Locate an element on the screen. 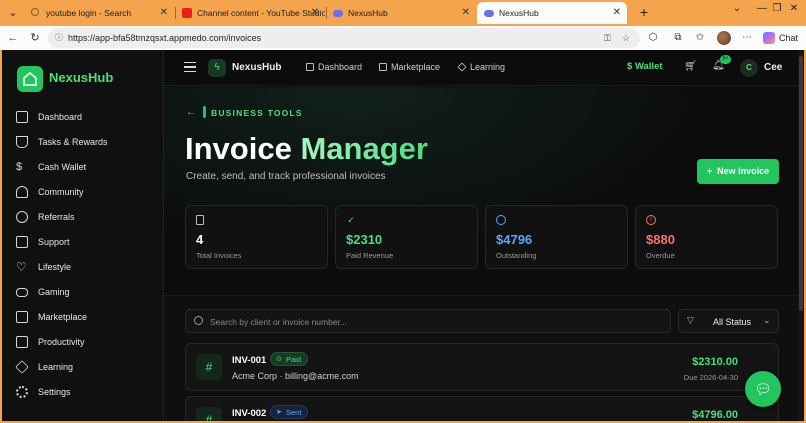  sidebar-item-label: Dashboard is located at coordinates (60, 117).